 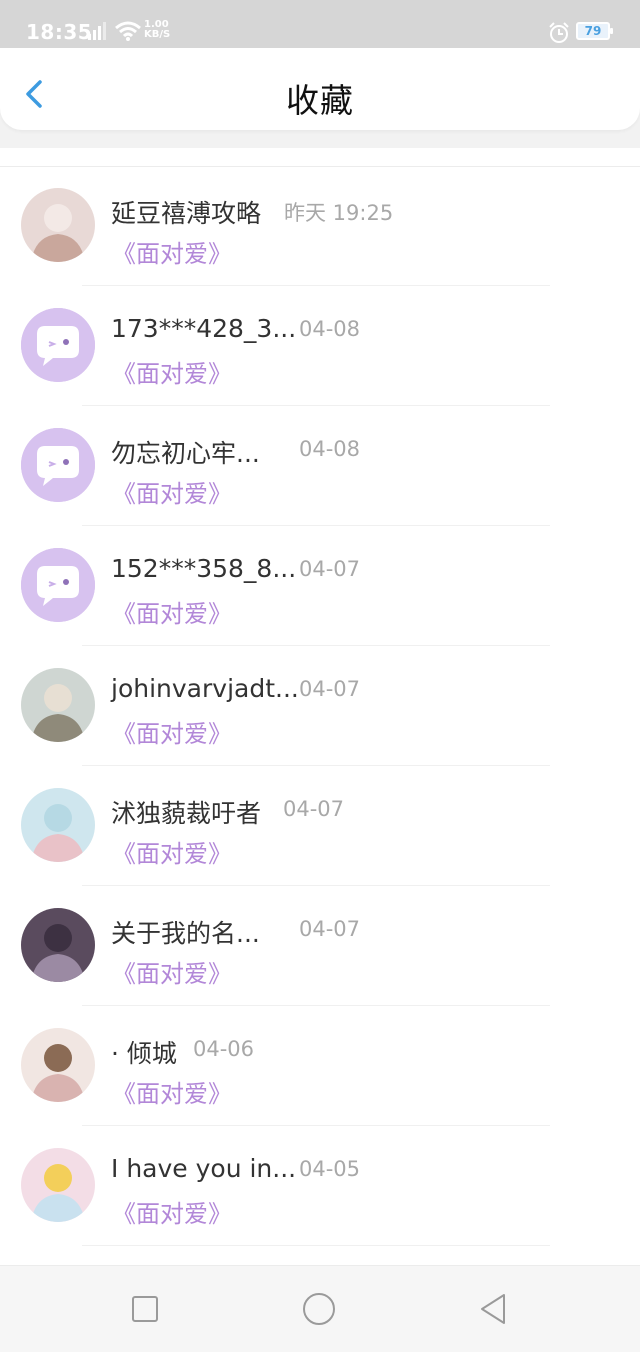 I want to click on divider, so click(x=316, y=1245).